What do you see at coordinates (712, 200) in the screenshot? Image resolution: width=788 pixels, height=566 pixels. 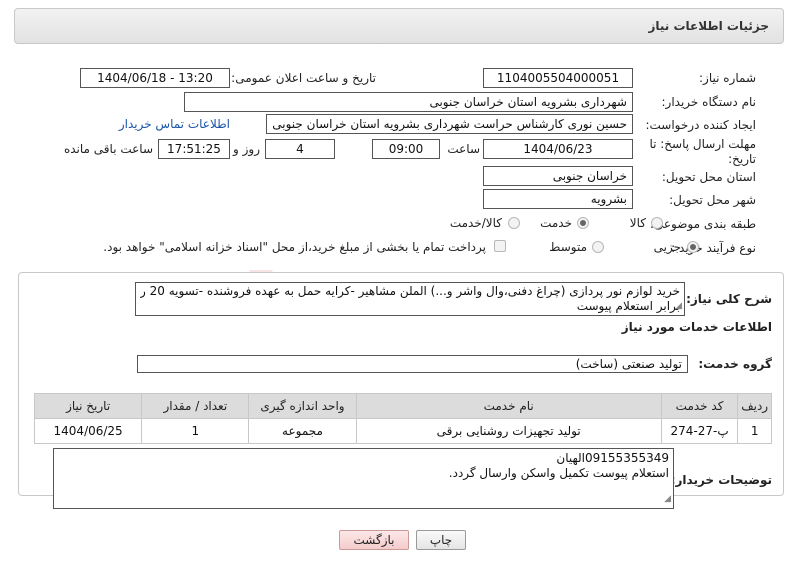 I see `city-label: شهر محل تحویل:` at bounding box center [712, 200].